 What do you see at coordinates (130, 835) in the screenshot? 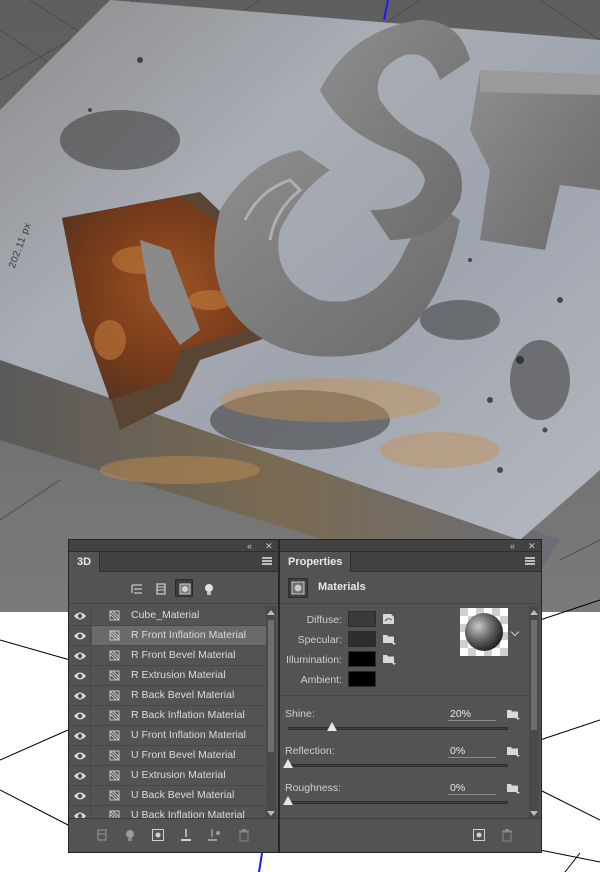
I see `add-light-icon` at bounding box center [130, 835].